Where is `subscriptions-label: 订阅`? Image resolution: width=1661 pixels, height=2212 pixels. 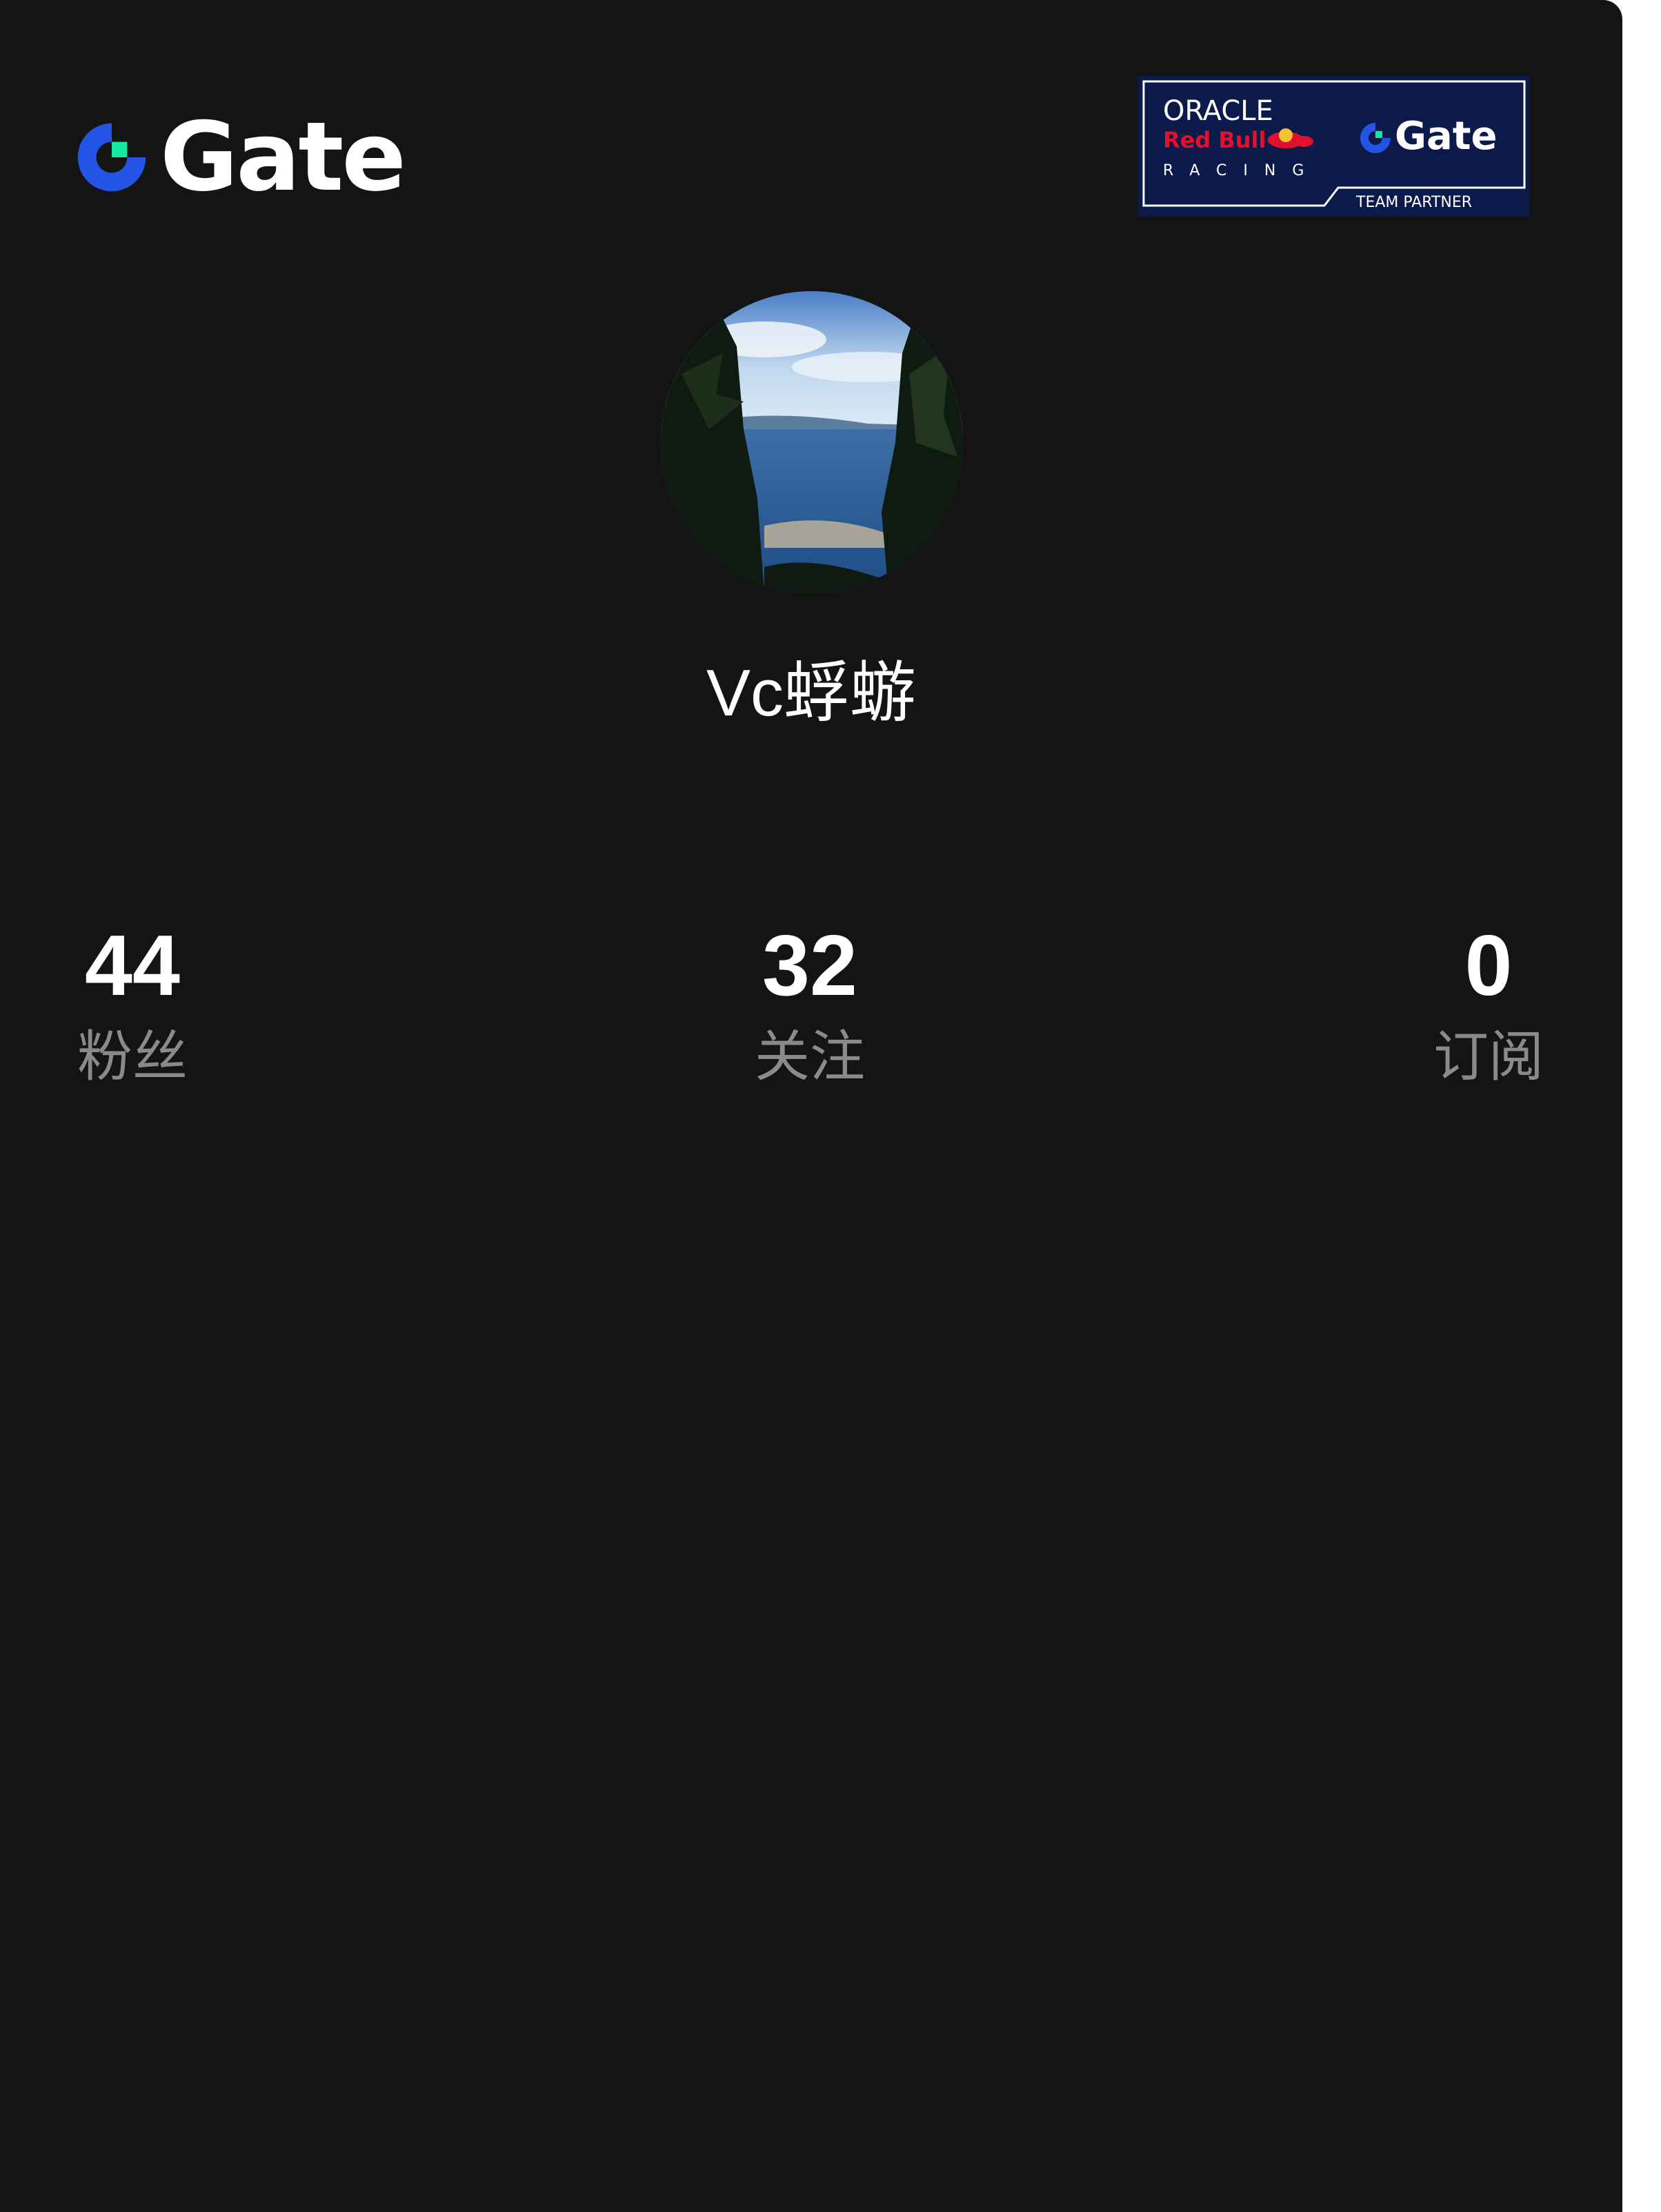 subscriptions-label: 订阅 is located at coordinates (1488, 1056).